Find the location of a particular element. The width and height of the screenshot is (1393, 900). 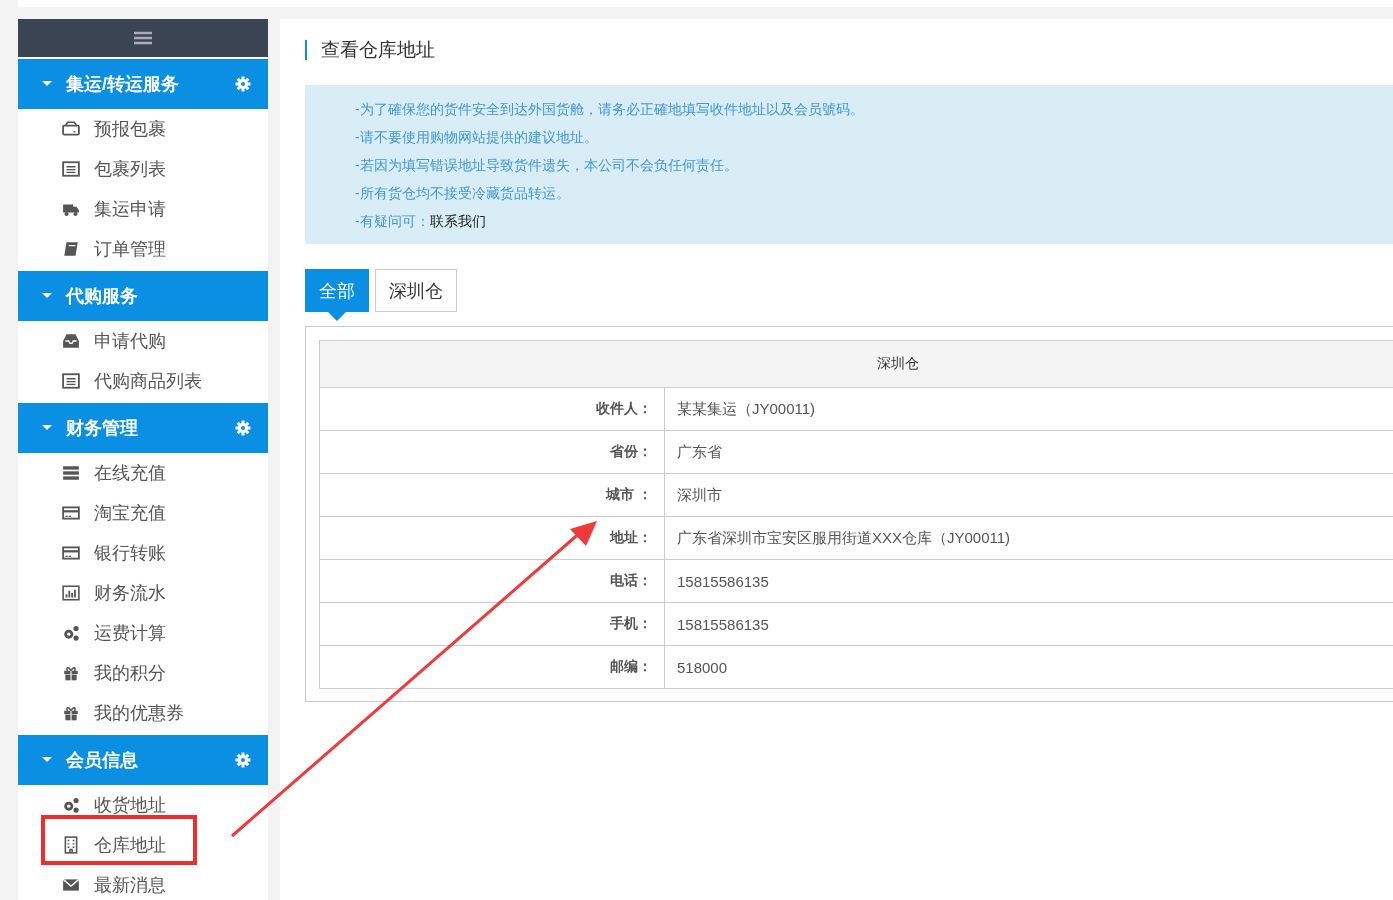

tab: 深圳仓 is located at coordinates (416, 290).